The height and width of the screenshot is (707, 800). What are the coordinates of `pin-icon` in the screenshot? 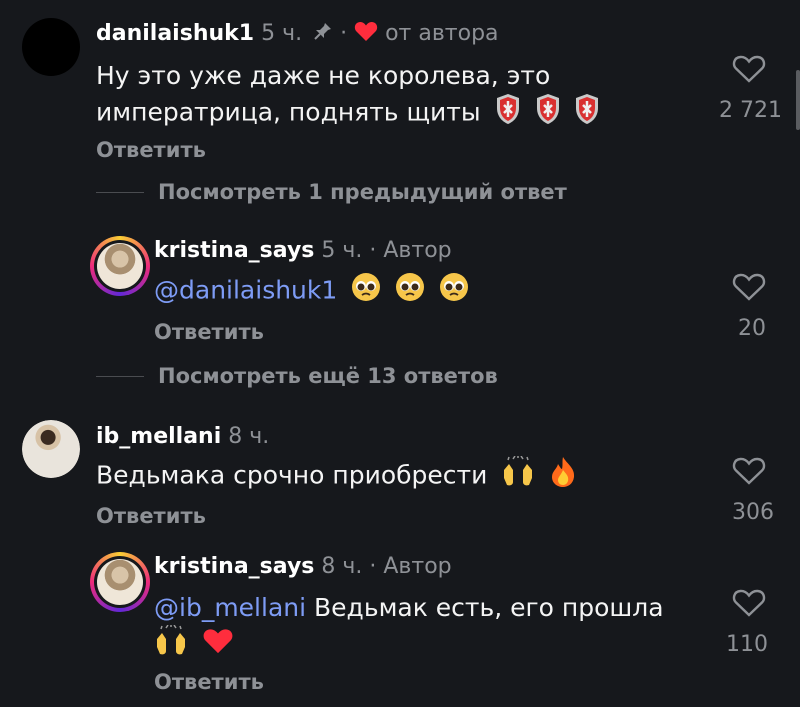 It's located at (323, 34).